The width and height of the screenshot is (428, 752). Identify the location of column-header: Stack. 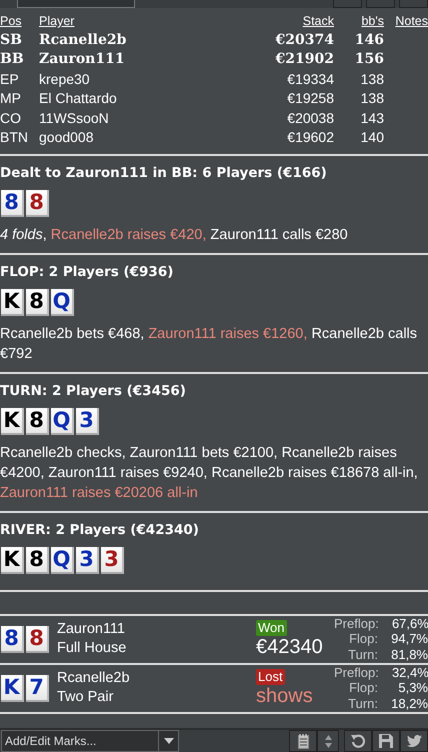
(318, 21).